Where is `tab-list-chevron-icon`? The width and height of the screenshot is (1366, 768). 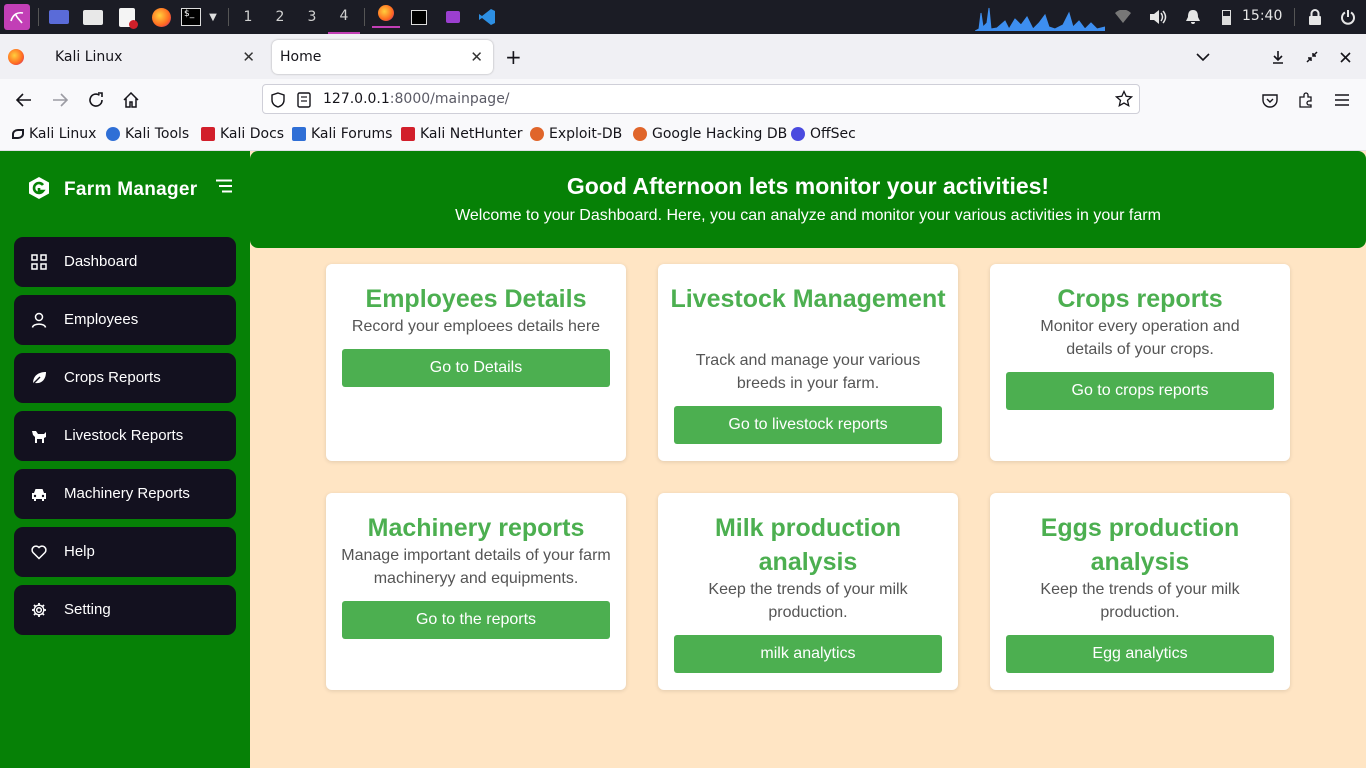
tab-list-chevron-icon is located at coordinates (1206, 57).